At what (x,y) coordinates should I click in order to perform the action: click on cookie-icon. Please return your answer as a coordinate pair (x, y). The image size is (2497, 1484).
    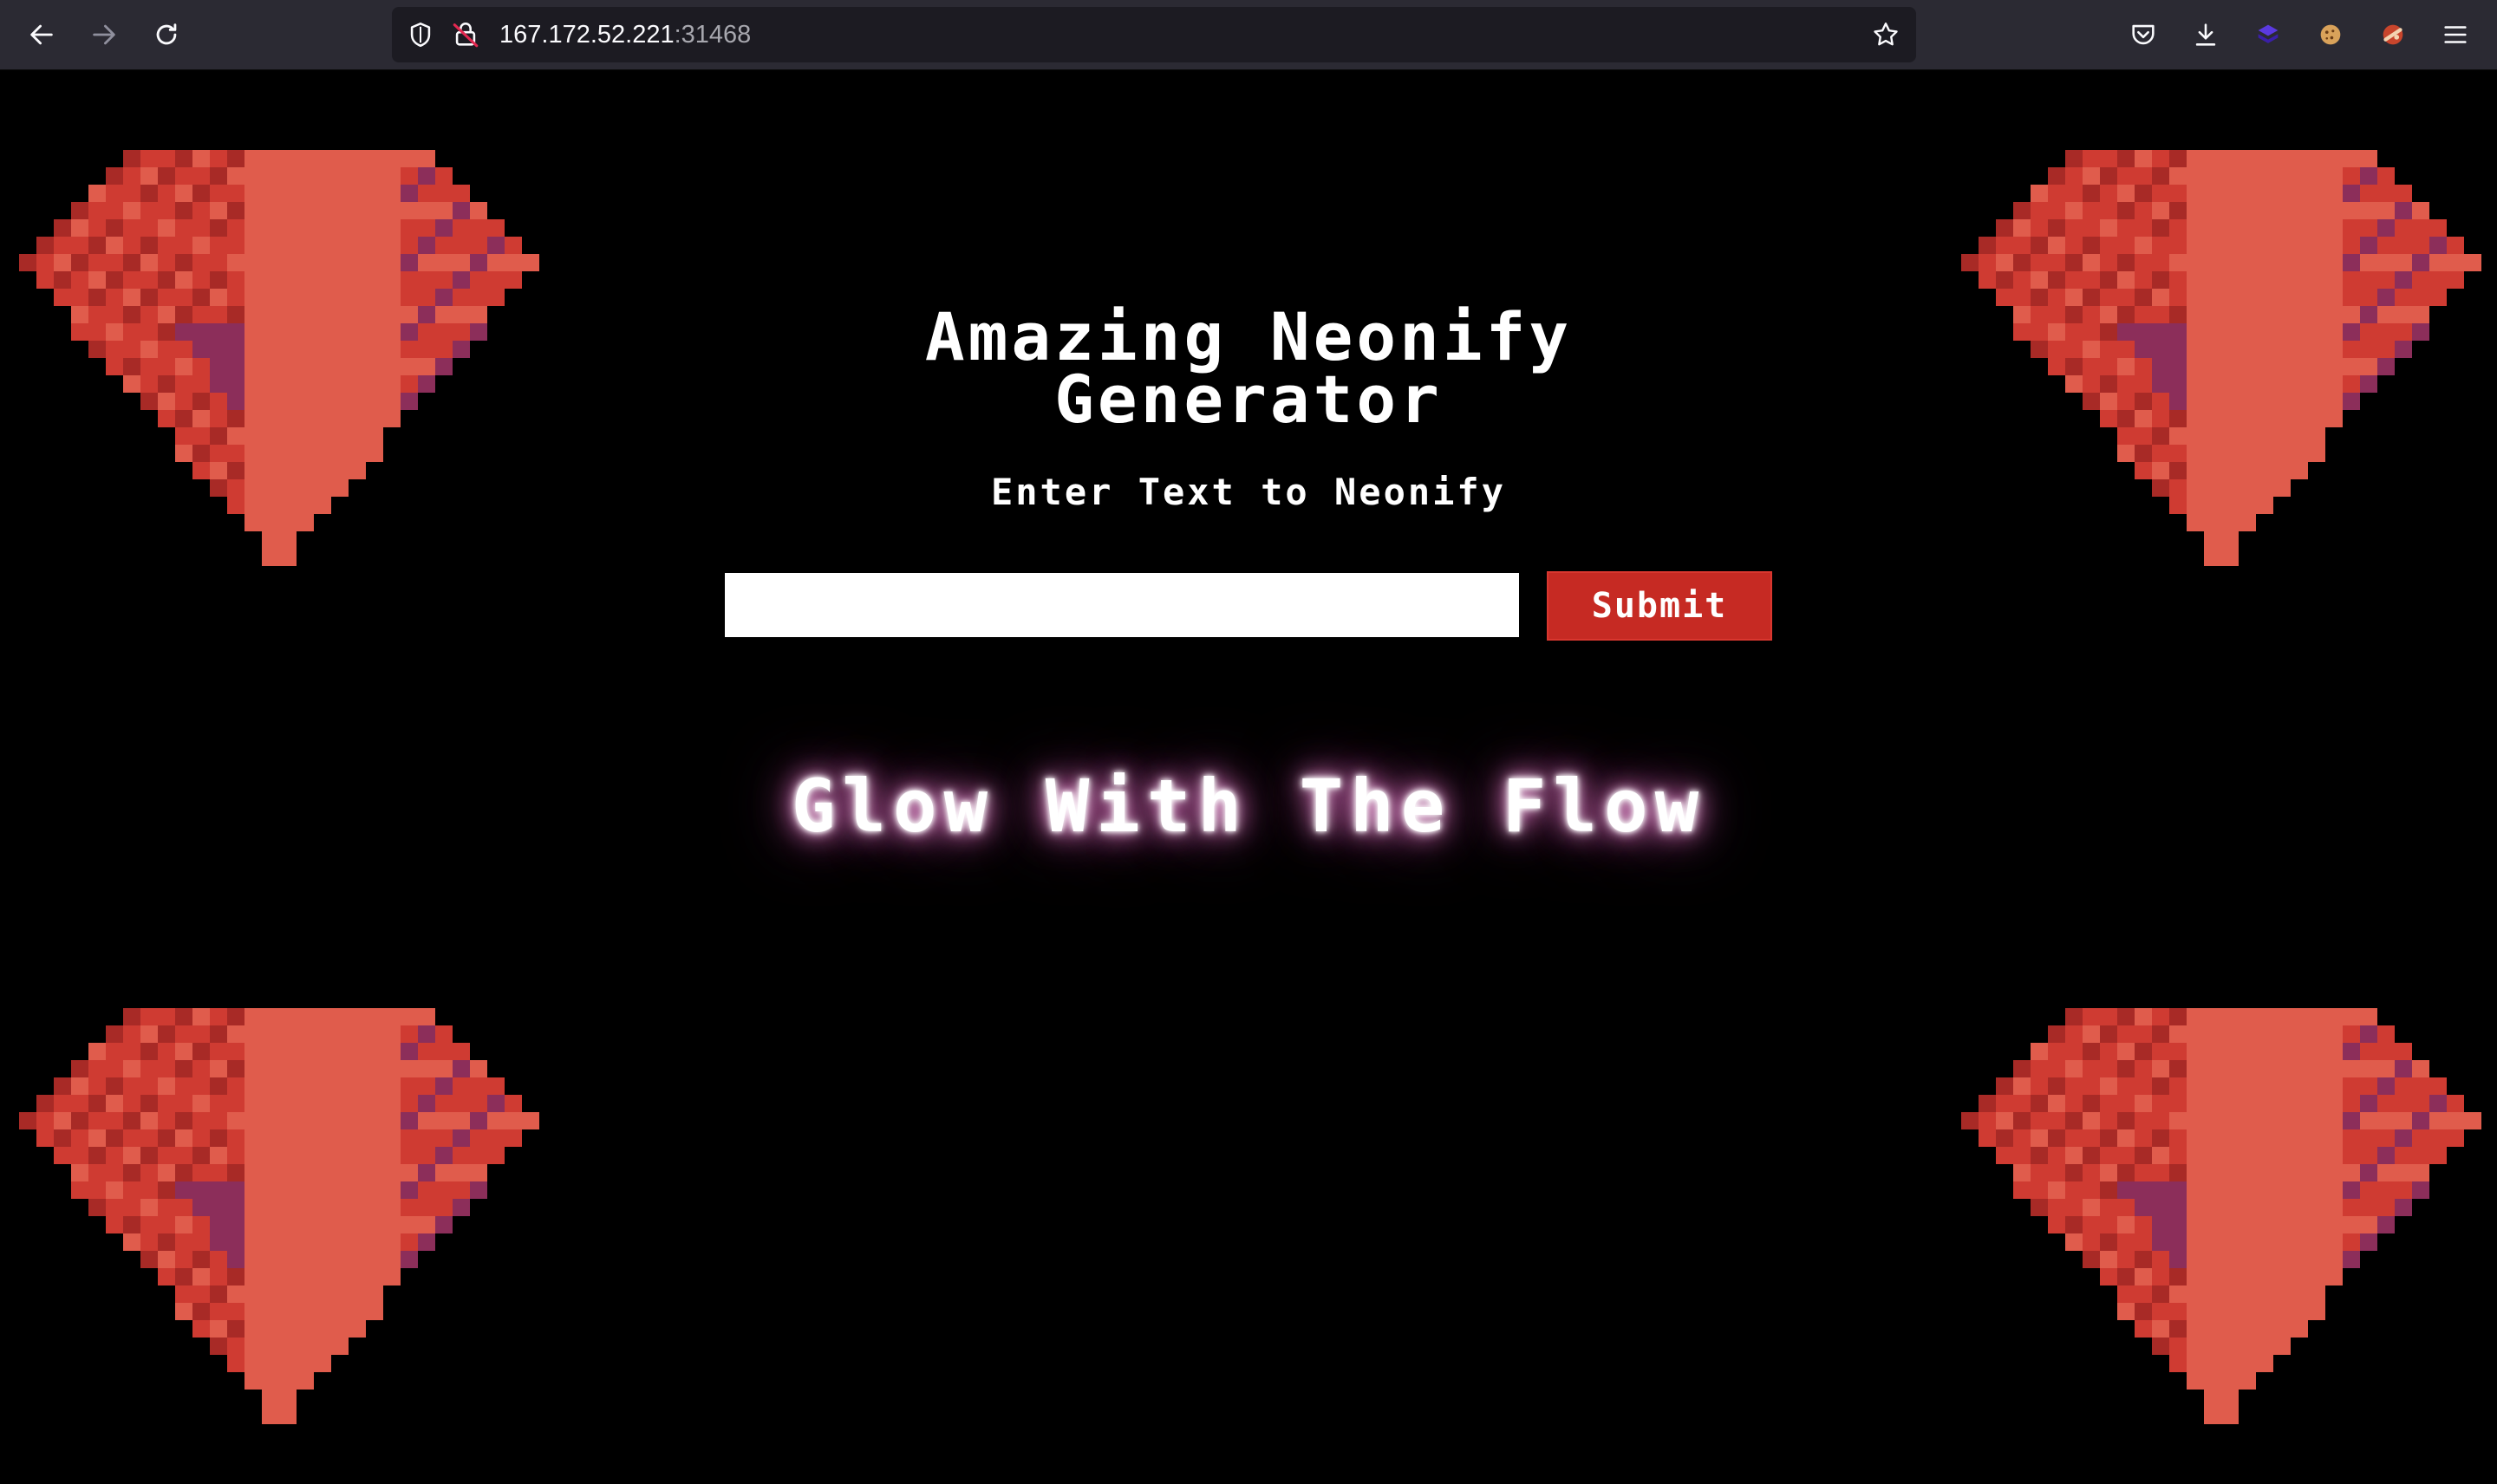
    Looking at the image, I should click on (2330, 34).